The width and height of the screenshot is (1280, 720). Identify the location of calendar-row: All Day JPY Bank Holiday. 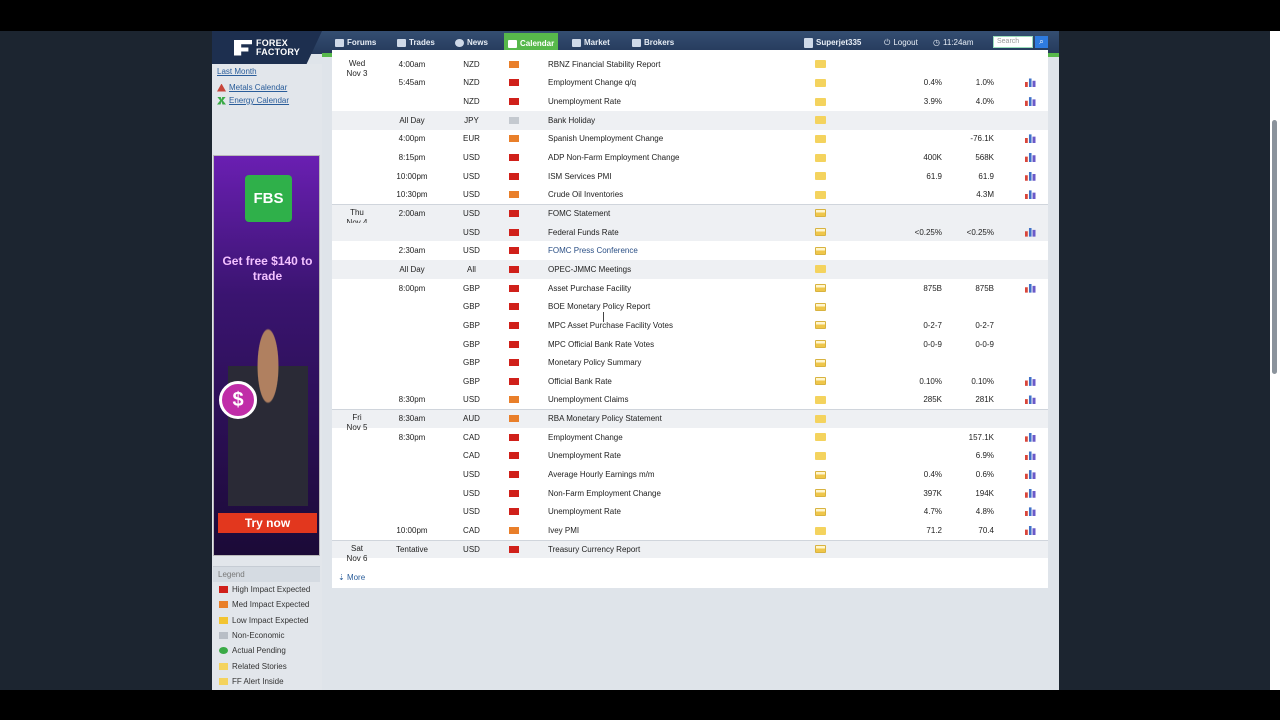
(690, 120).